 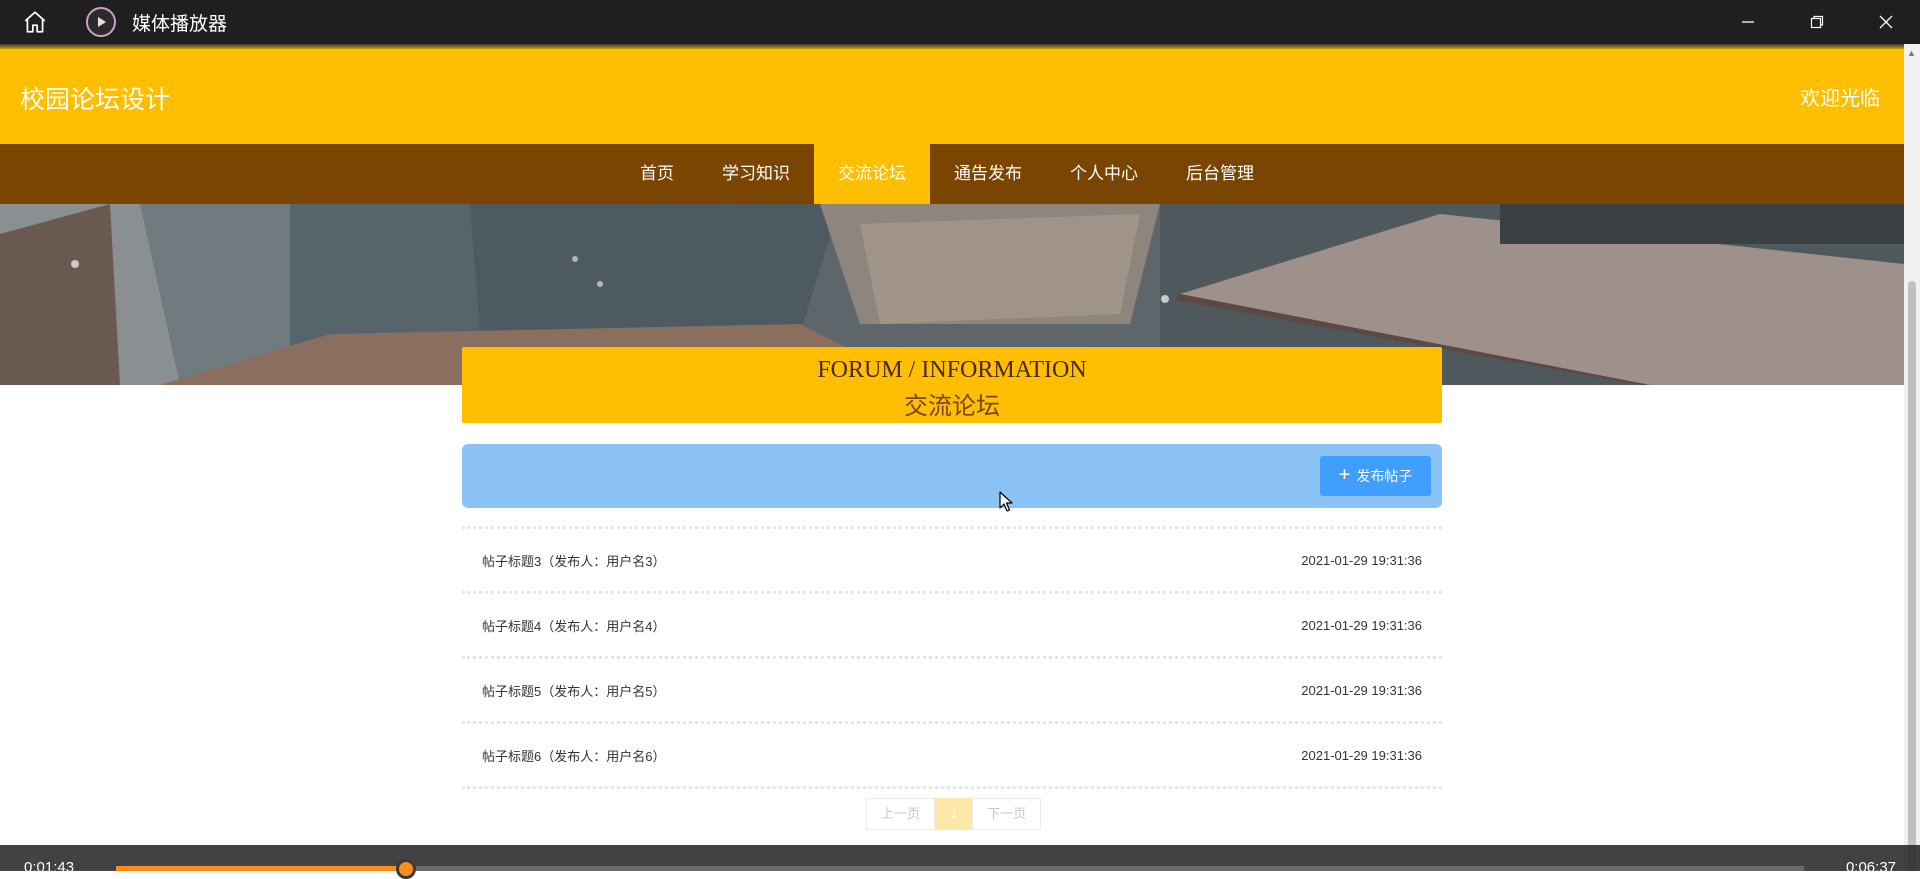 What do you see at coordinates (573, 690) in the screenshot?
I see `post-title: 帖子标题5（发布人：用户名5）` at bounding box center [573, 690].